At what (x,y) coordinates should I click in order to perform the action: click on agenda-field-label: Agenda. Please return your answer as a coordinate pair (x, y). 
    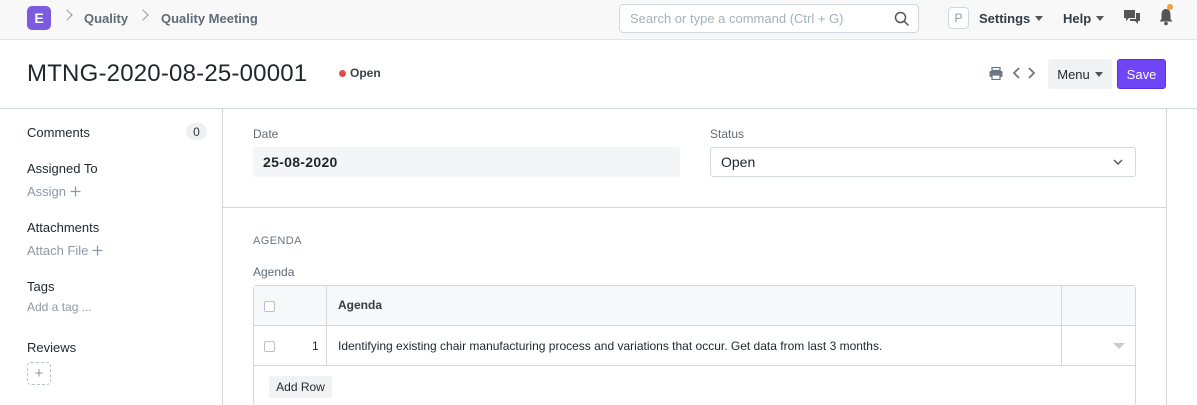
    Looking at the image, I should click on (274, 272).